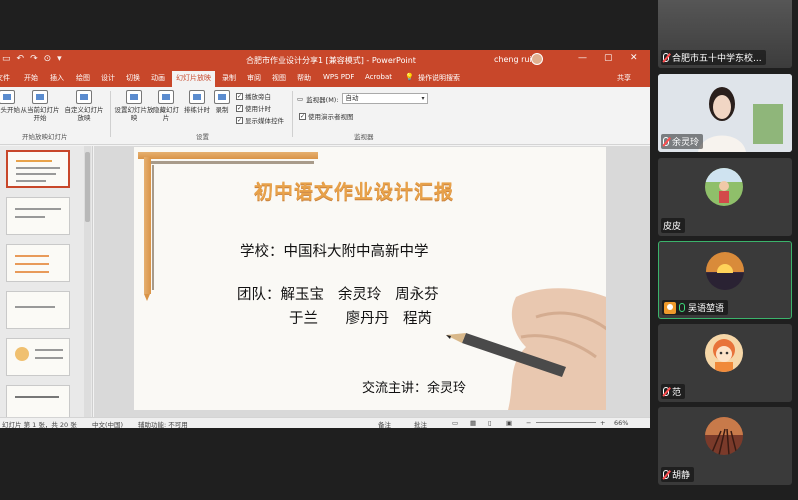  What do you see at coordinates (378, 77) in the screenshot?
I see `tab-acrobat: Acrobat` at bounding box center [378, 77].